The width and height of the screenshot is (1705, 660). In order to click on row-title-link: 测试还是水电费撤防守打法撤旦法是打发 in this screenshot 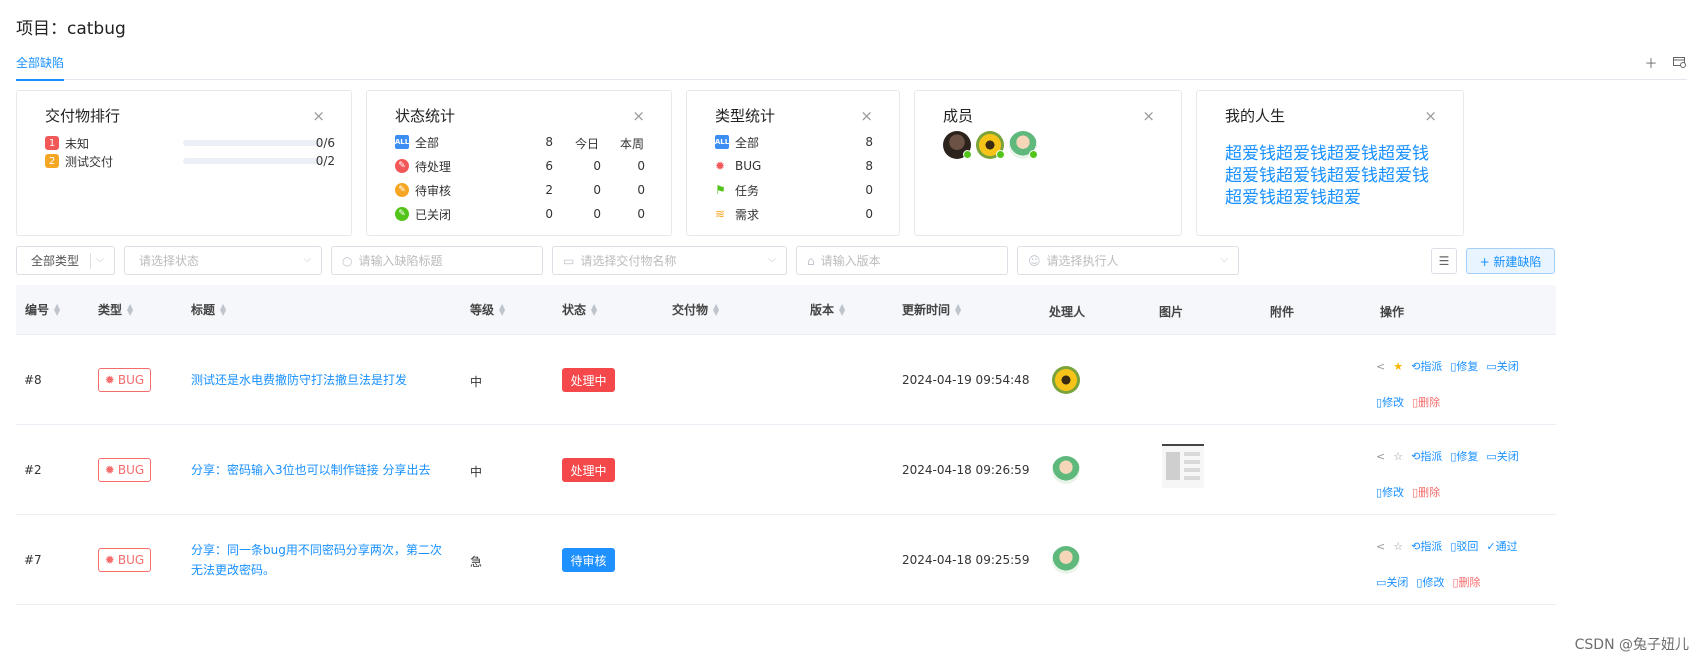, I will do `click(322, 380)`.